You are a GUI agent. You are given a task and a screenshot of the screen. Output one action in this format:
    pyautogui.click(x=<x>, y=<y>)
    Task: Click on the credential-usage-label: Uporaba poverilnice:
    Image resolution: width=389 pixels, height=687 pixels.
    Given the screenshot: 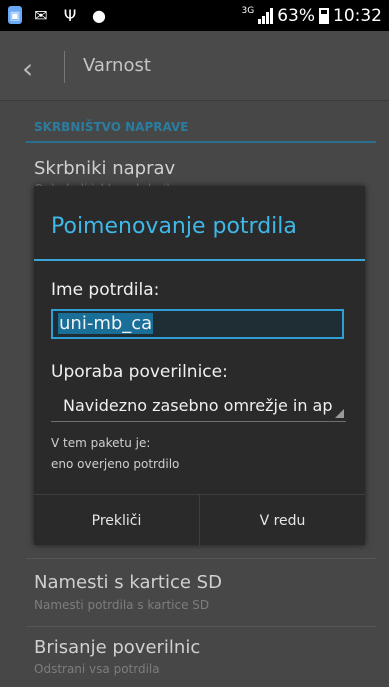 What is the action you would take?
    pyautogui.click(x=139, y=372)
    